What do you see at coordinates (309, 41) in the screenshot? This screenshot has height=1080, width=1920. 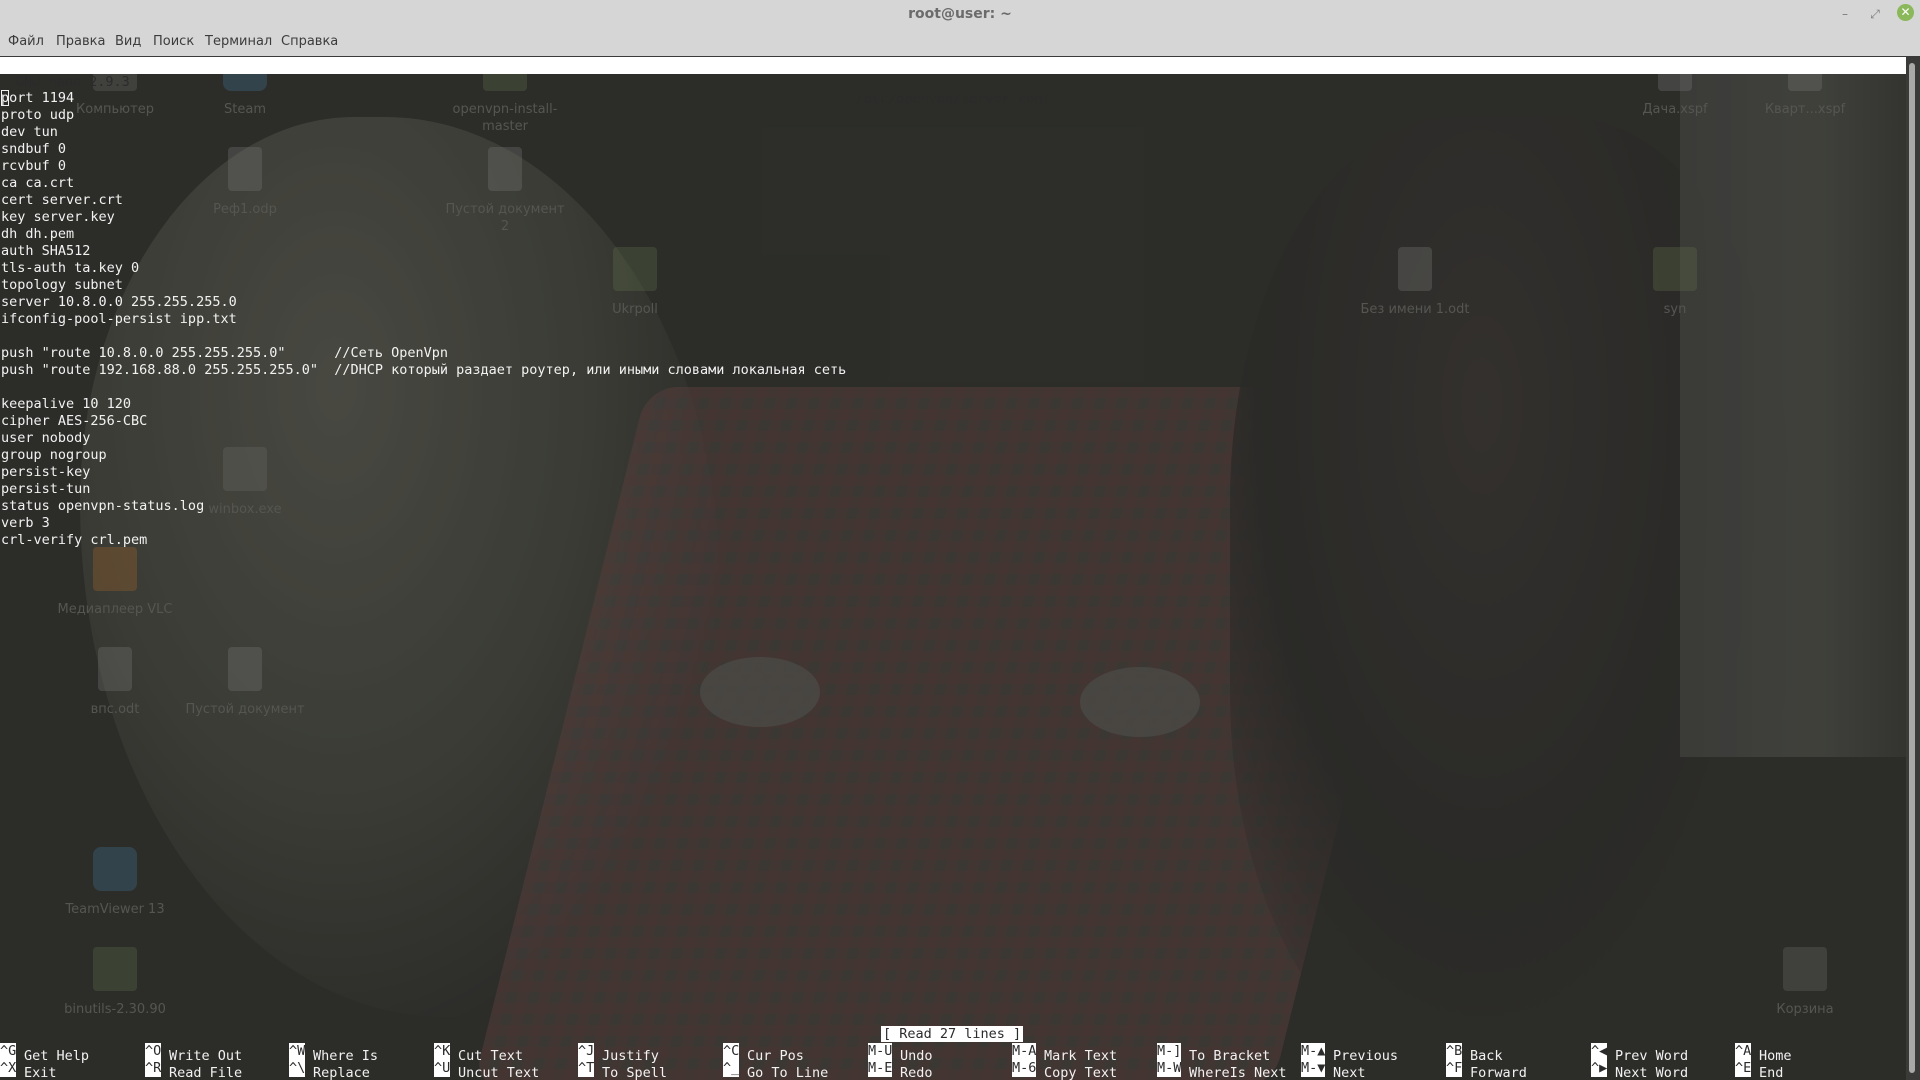 I see `menu-help: Справка` at bounding box center [309, 41].